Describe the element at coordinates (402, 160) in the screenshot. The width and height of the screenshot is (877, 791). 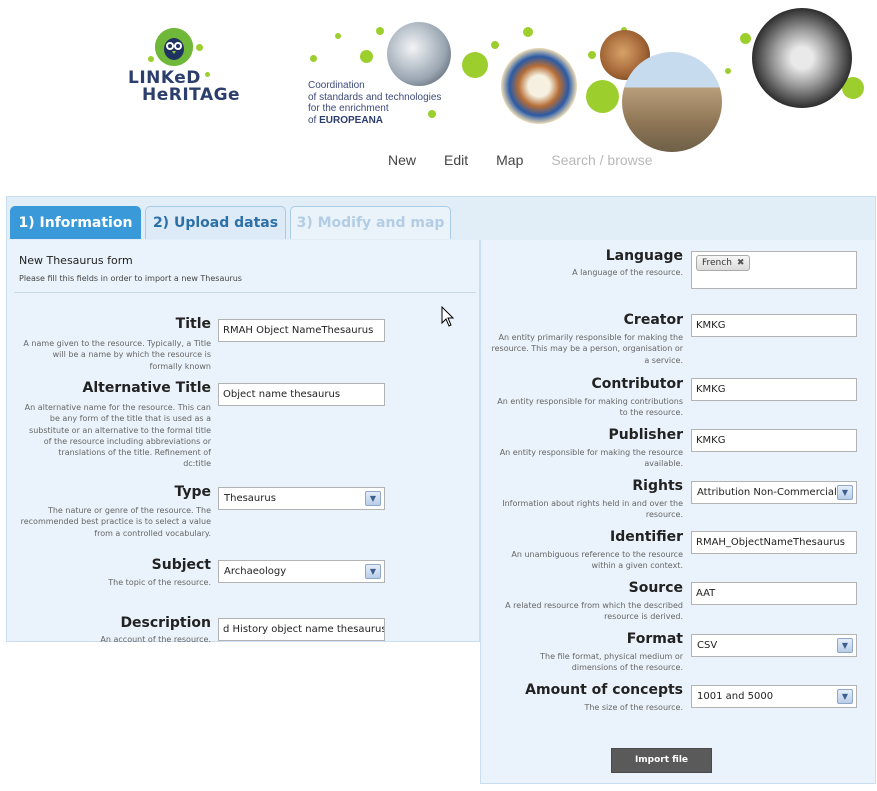
I see `nav-new: New` at that location.